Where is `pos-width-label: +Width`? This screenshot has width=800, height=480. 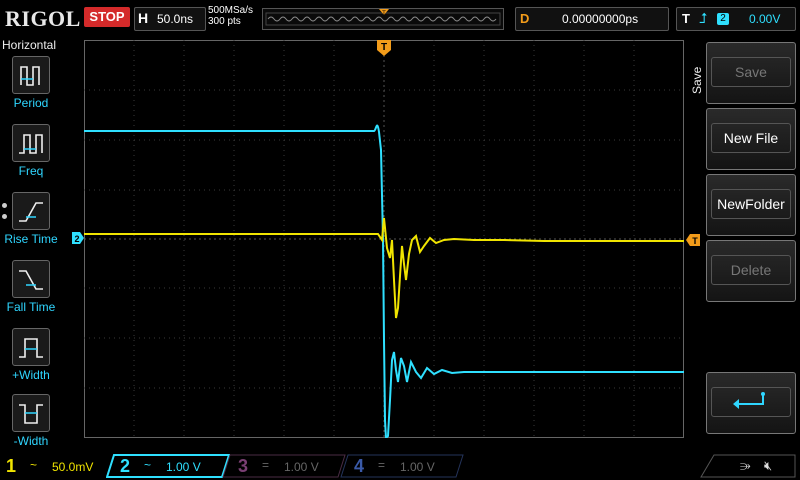 pos-width-label: +Width is located at coordinates (31, 375).